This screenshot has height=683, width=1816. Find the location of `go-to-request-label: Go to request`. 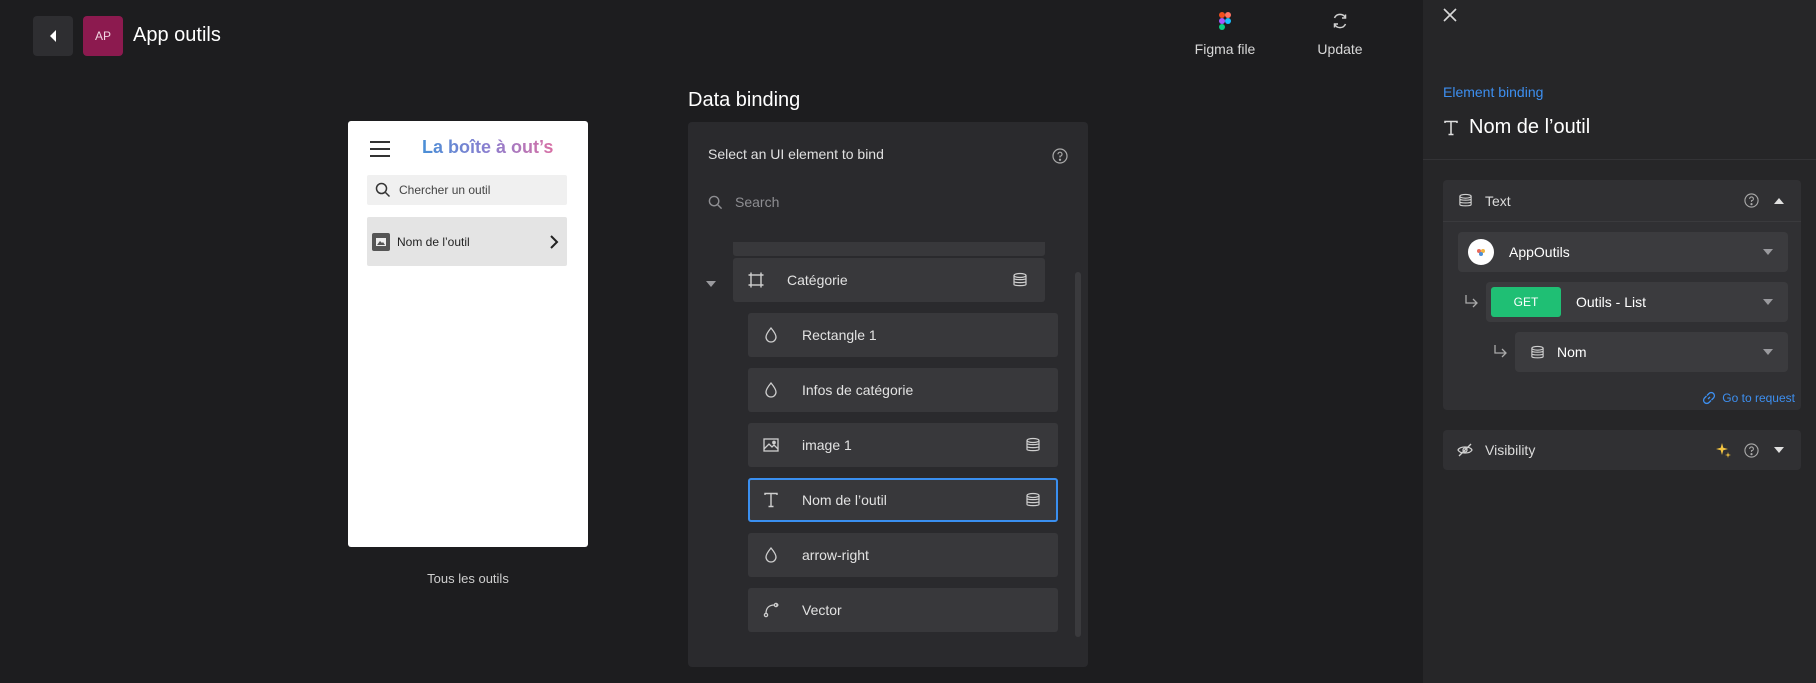

go-to-request-label: Go to request is located at coordinates (1758, 398).